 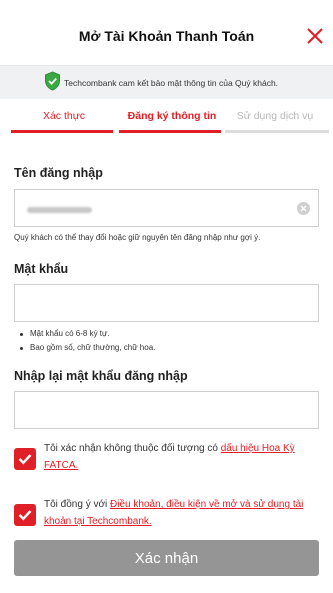 I want to click on tab-label: Xác thực, so click(x=64, y=116).